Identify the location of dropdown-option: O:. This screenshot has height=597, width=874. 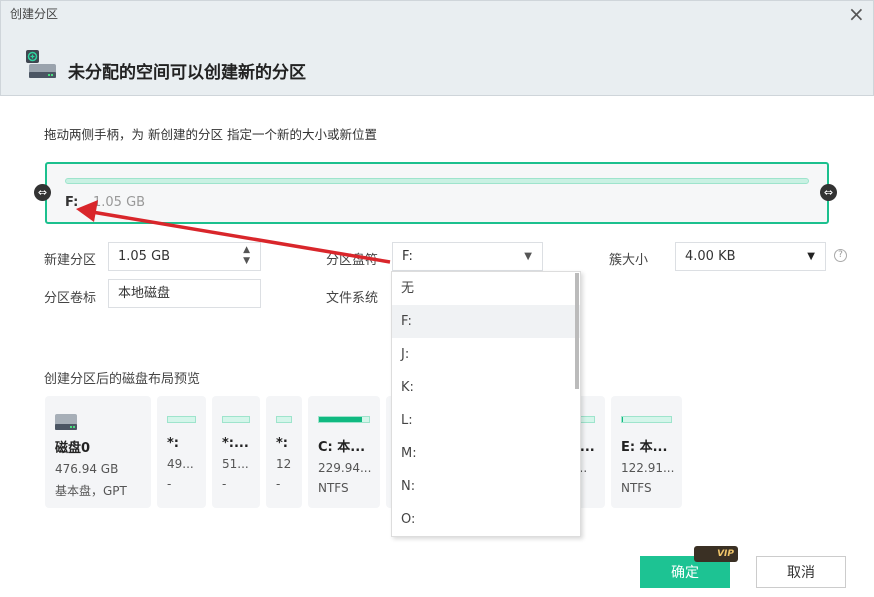
(486, 519).